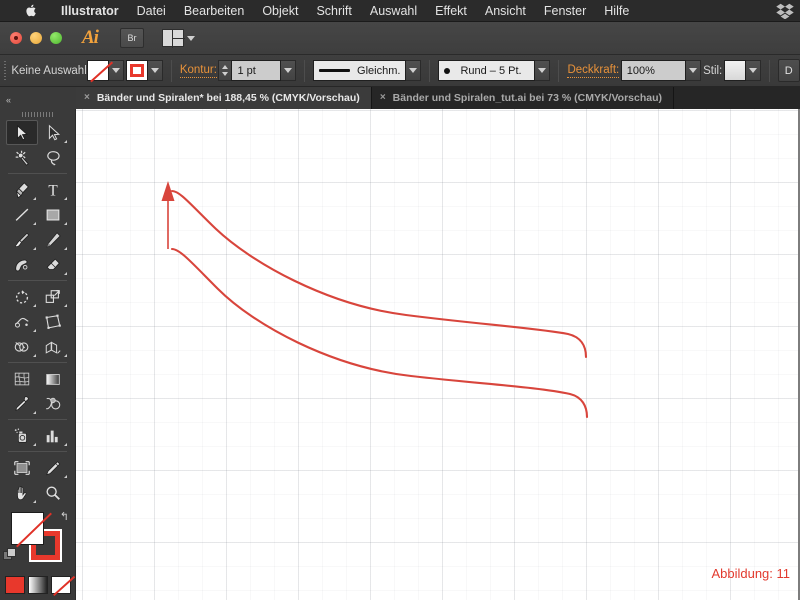 The height and width of the screenshot is (600, 800). I want to click on swap-fill-stroke-icon: ↰, so click(64, 516).